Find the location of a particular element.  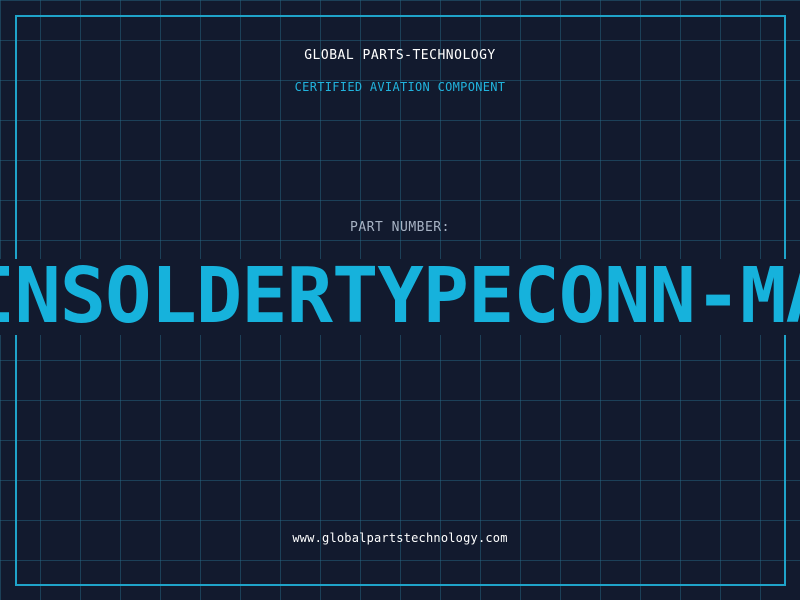

part-number-band: INSOLDERTYPECONN-MA is located at coordinates (400, 297).